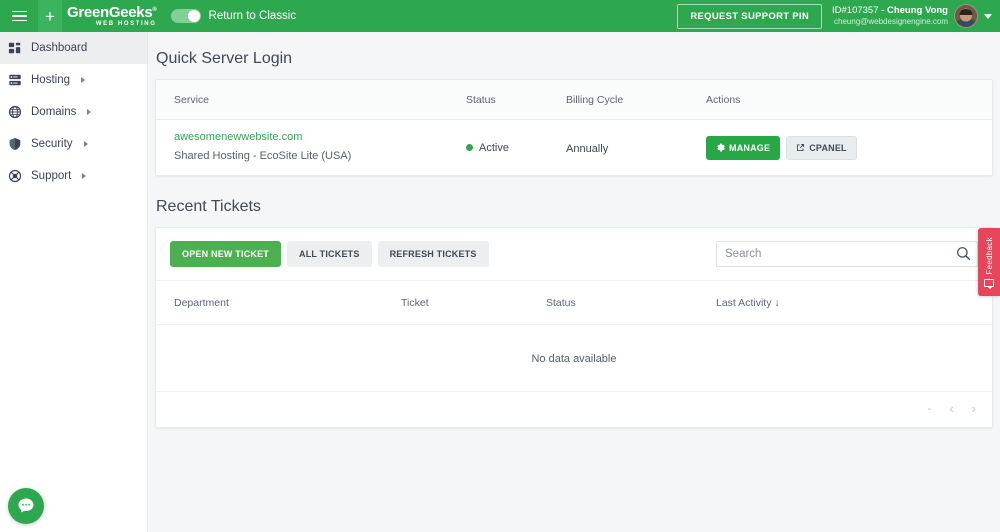 This screenshot has height=532, width=1000. What do you see at coordinates (750, 147) in the screenshot?
I see `manage-button-label: MANAGE` at bounding box center [750, 147].